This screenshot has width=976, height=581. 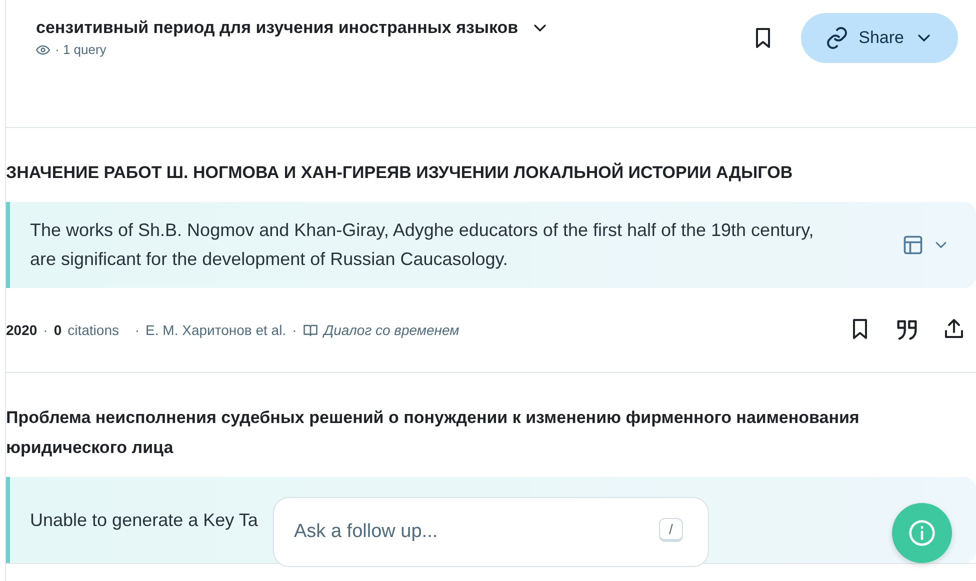 I want to click on query-count: · 1 query, so click(x=80, y=49).